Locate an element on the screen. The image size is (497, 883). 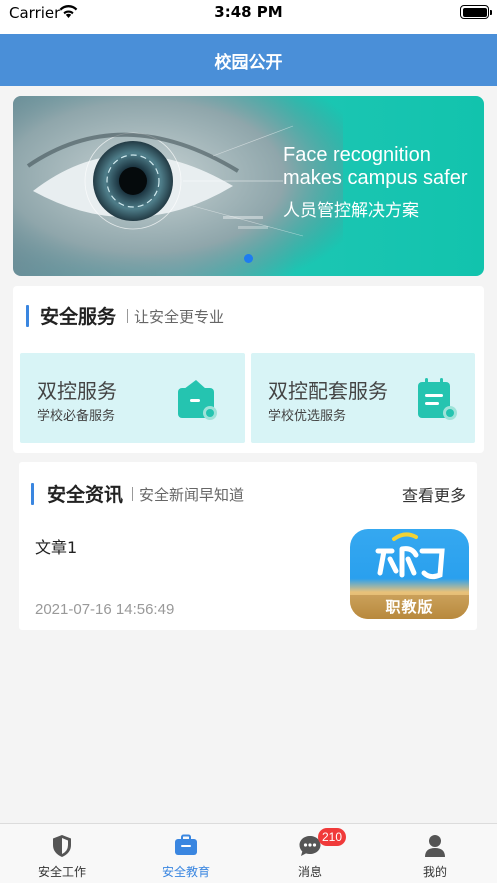
view-more-link: 查看更多 is located at coordinates (434, 494).